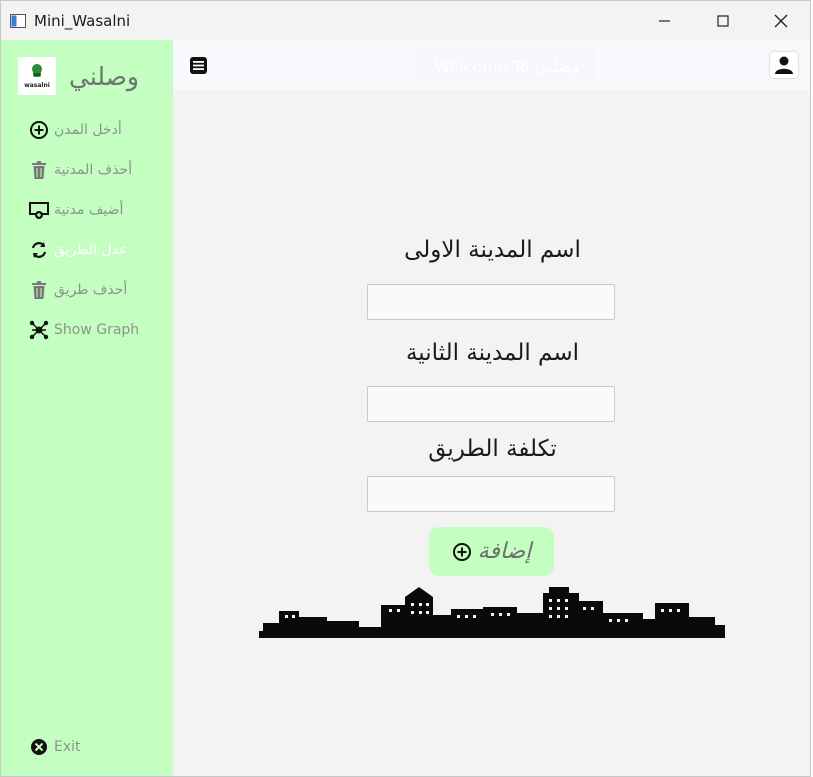  I want to click on sidebar-item-label: أدخل المدن, so click(88, 130).